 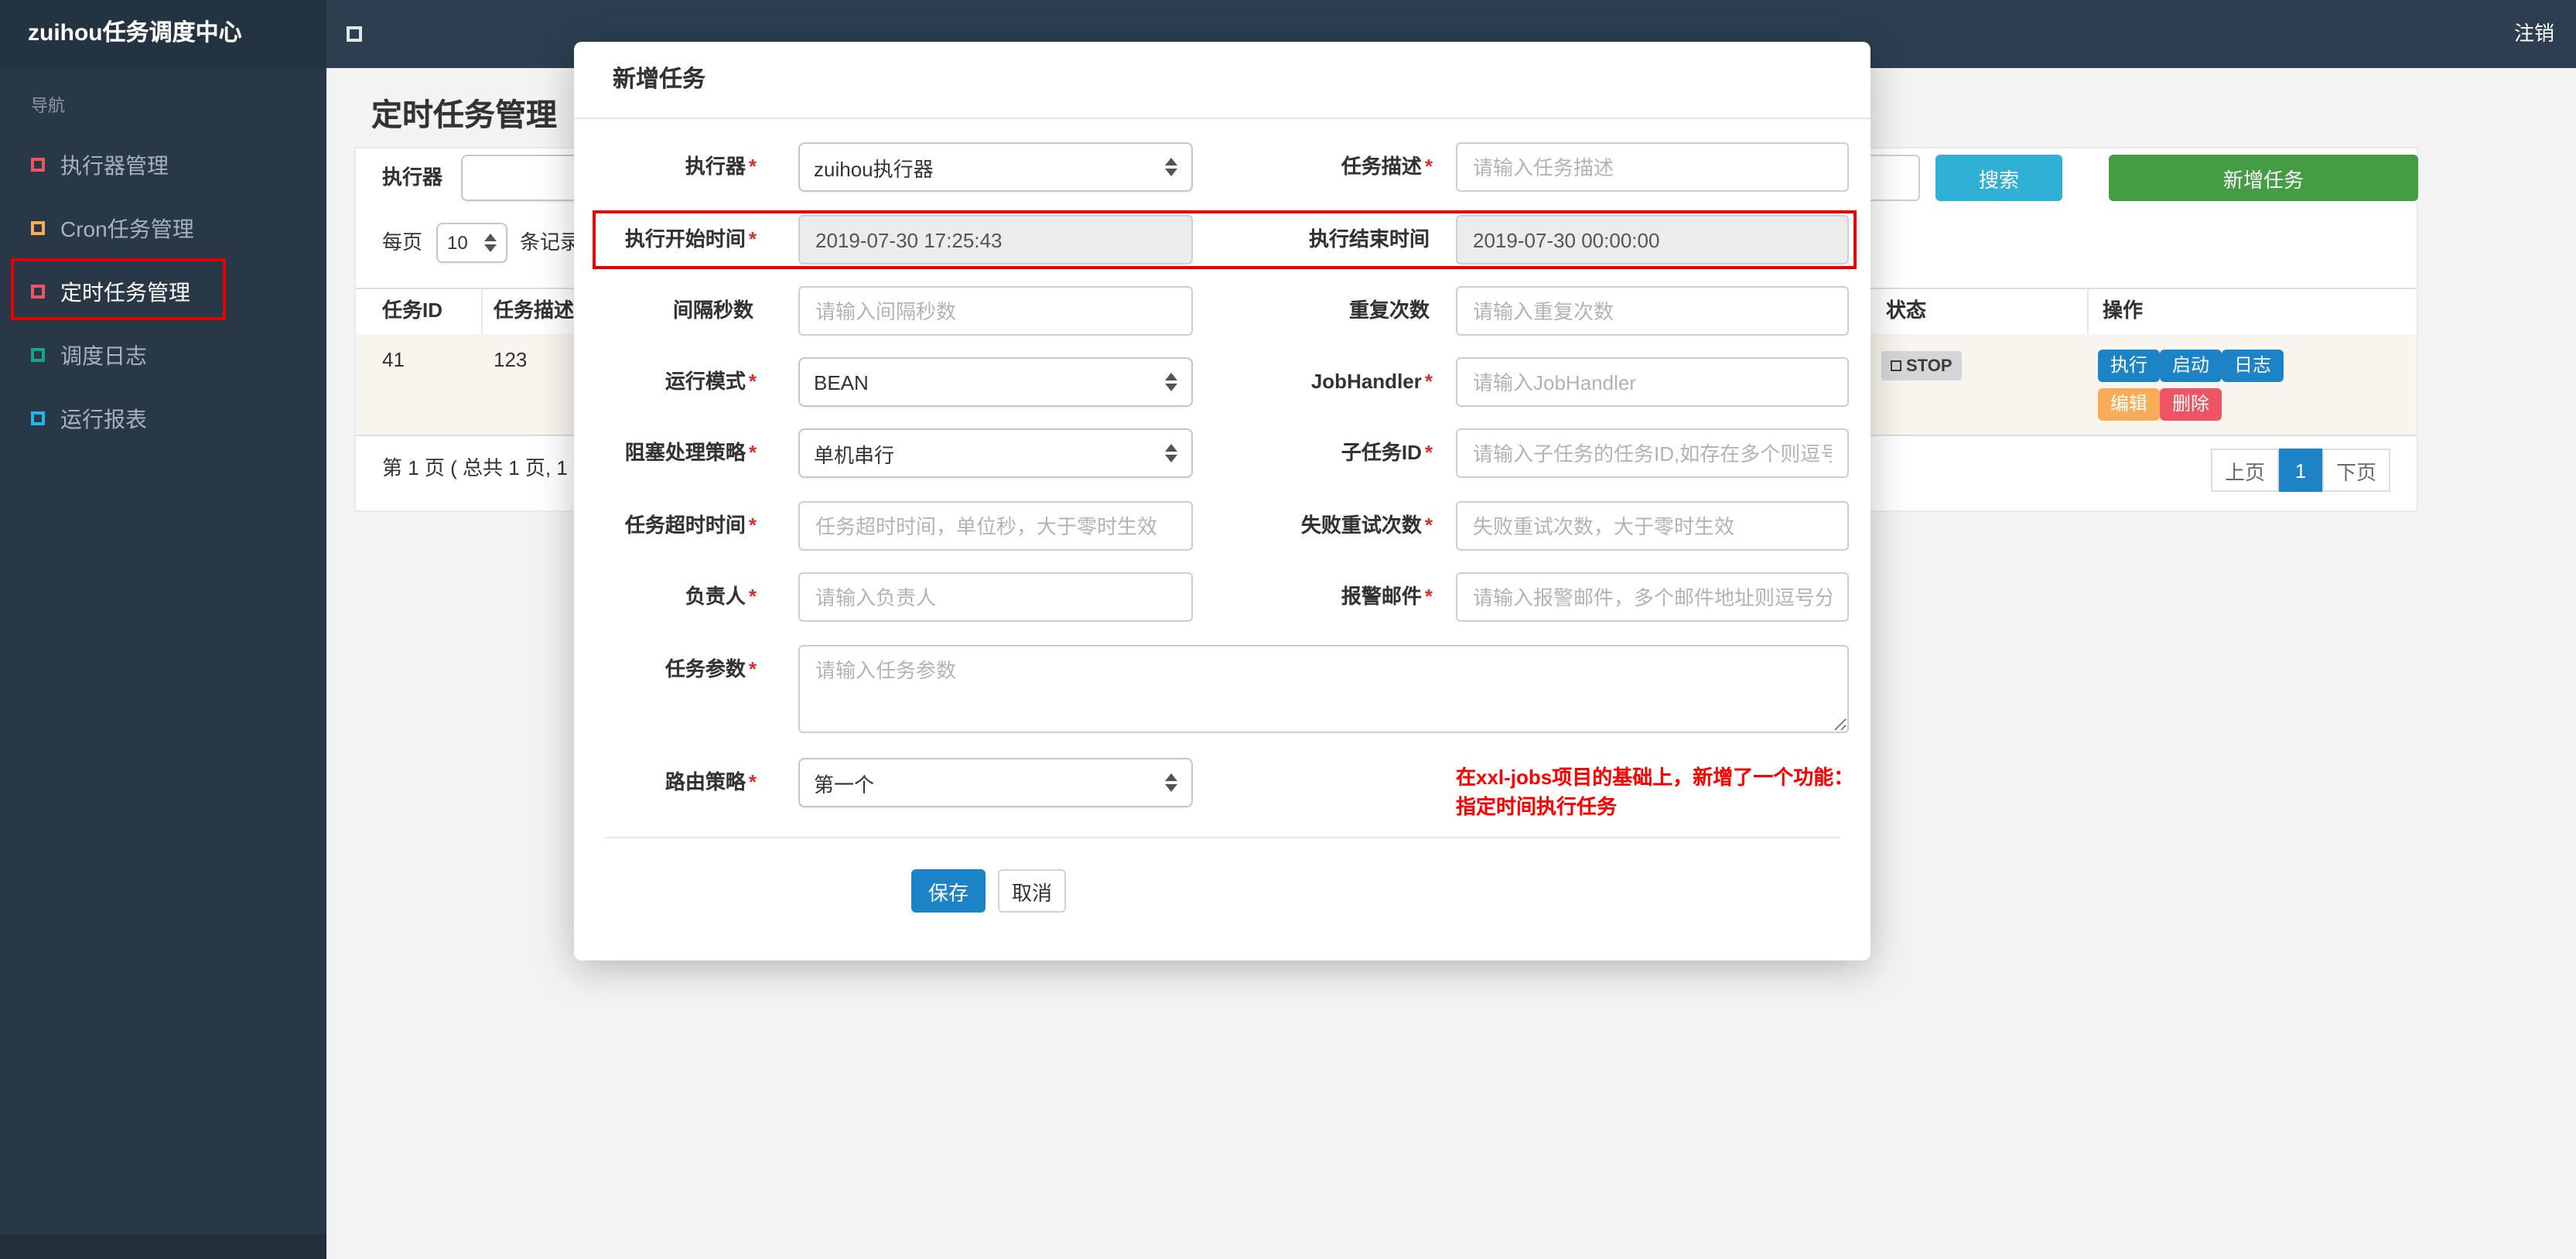 What do you see at coordinates (874, 169) in the screenshot?
I see `select-value: zuihou执行器` at bounding box center [874, 169].